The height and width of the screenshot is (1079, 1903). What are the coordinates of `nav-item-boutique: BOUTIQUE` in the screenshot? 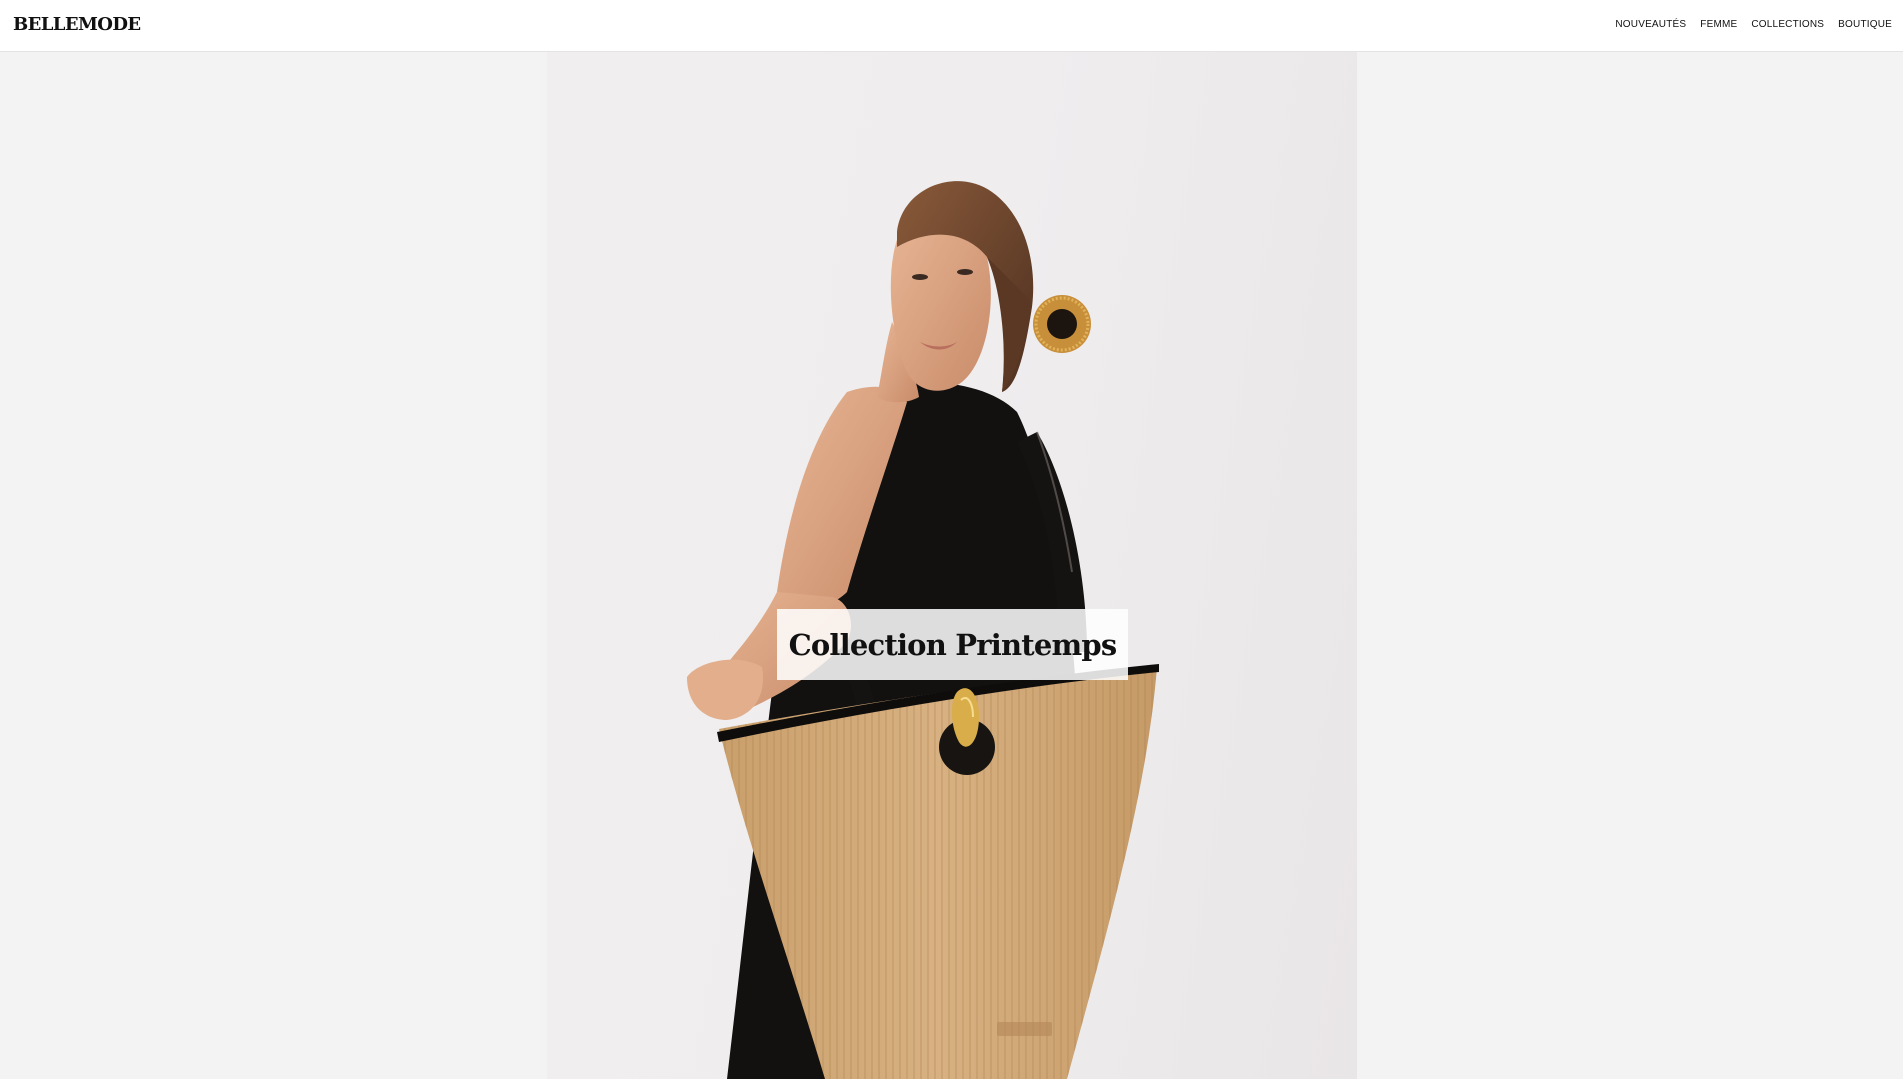 It's located at (1865, 24).